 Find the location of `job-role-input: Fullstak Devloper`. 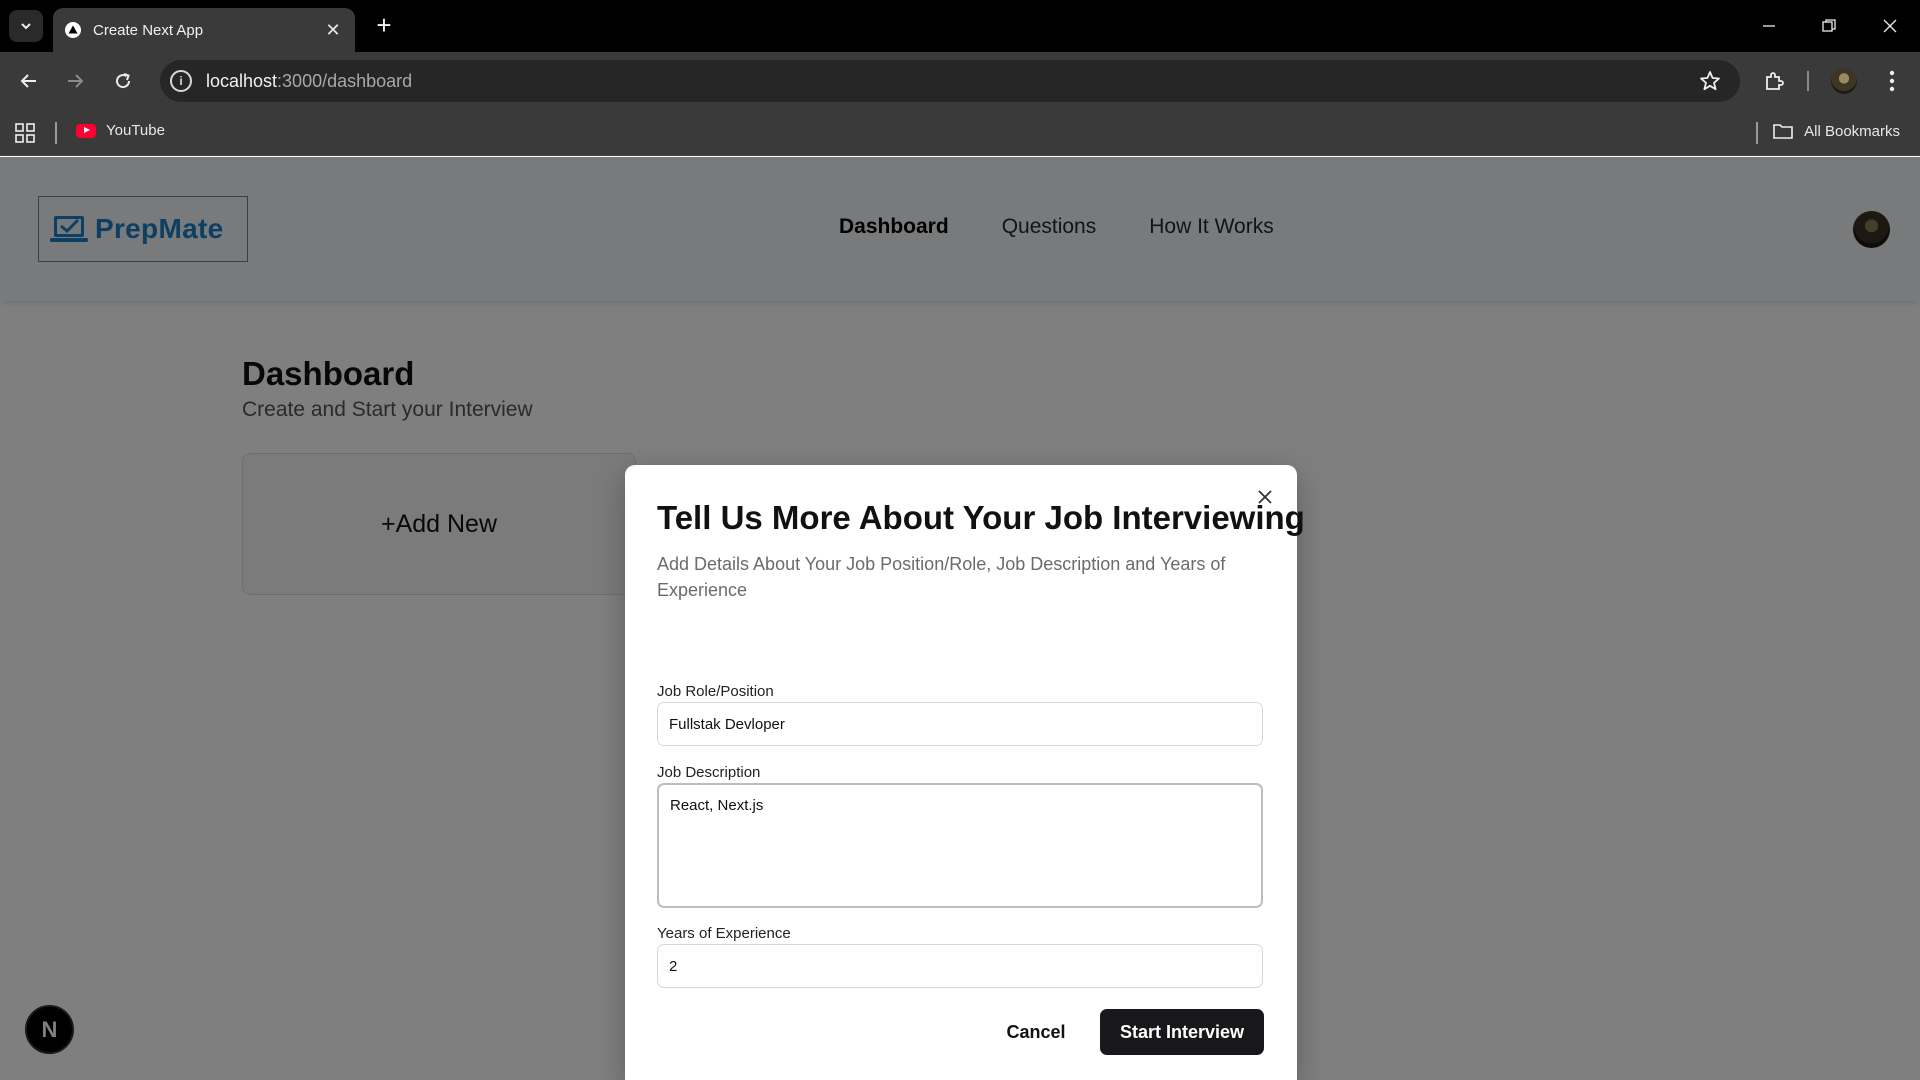

job-role-input: Fullstak Devloper is located at coordinates (960, 724).